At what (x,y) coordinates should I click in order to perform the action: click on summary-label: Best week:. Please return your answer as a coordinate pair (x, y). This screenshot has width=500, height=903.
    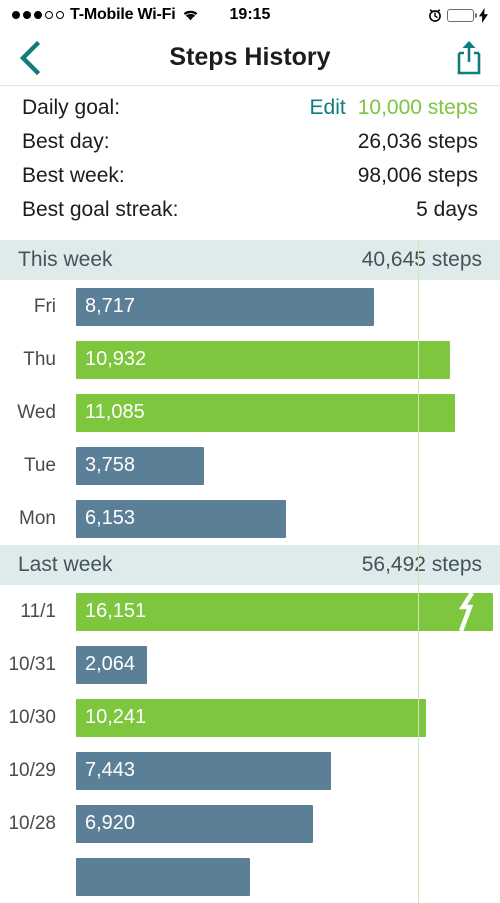
    Looking at the image, I should click on (73, 175).